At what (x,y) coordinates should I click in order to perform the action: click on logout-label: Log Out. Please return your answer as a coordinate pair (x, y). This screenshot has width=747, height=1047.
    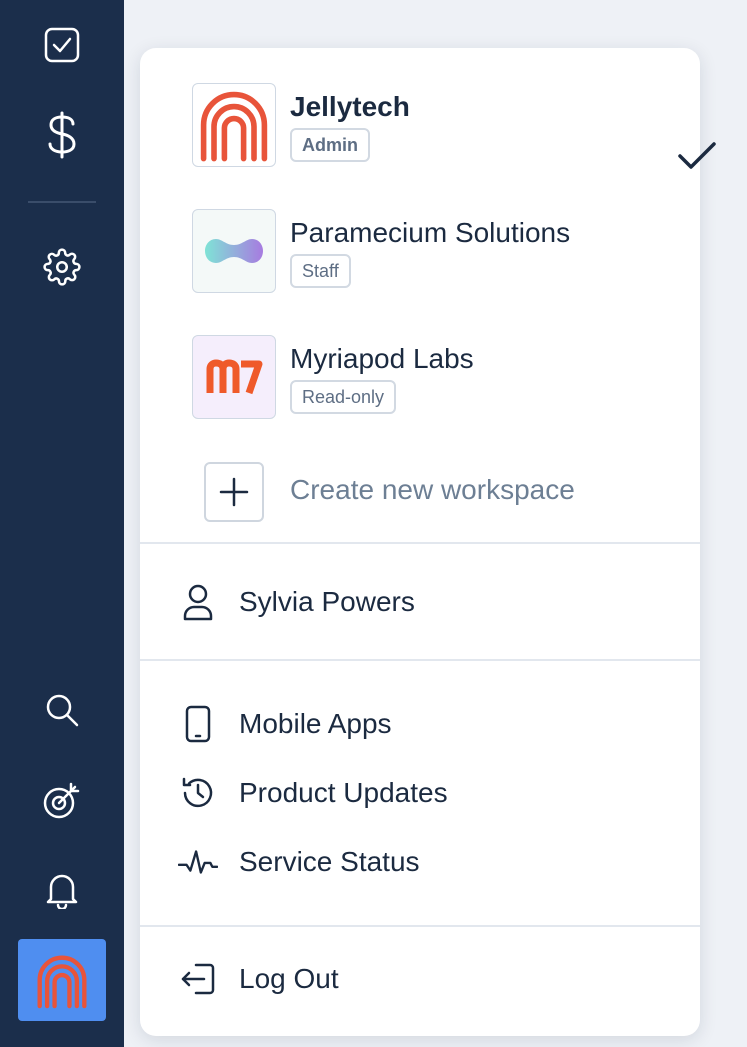
    Looking at the image, I should click on (289, 978).